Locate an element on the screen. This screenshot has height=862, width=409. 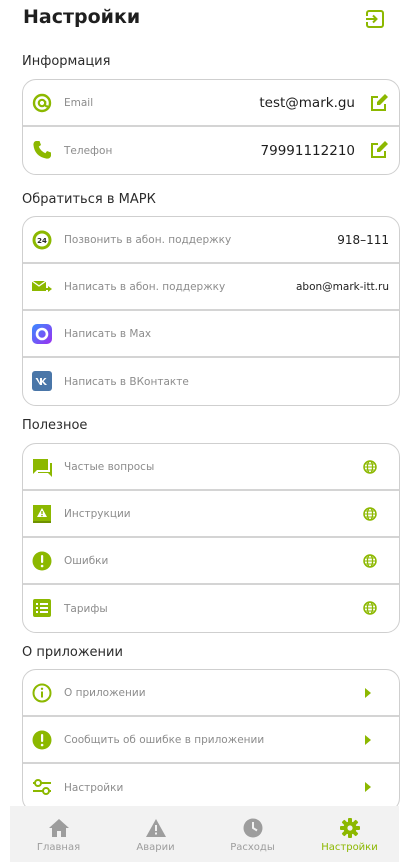
write-support-value: abon@mark-itt.ru is located at coordinates (342, 286).